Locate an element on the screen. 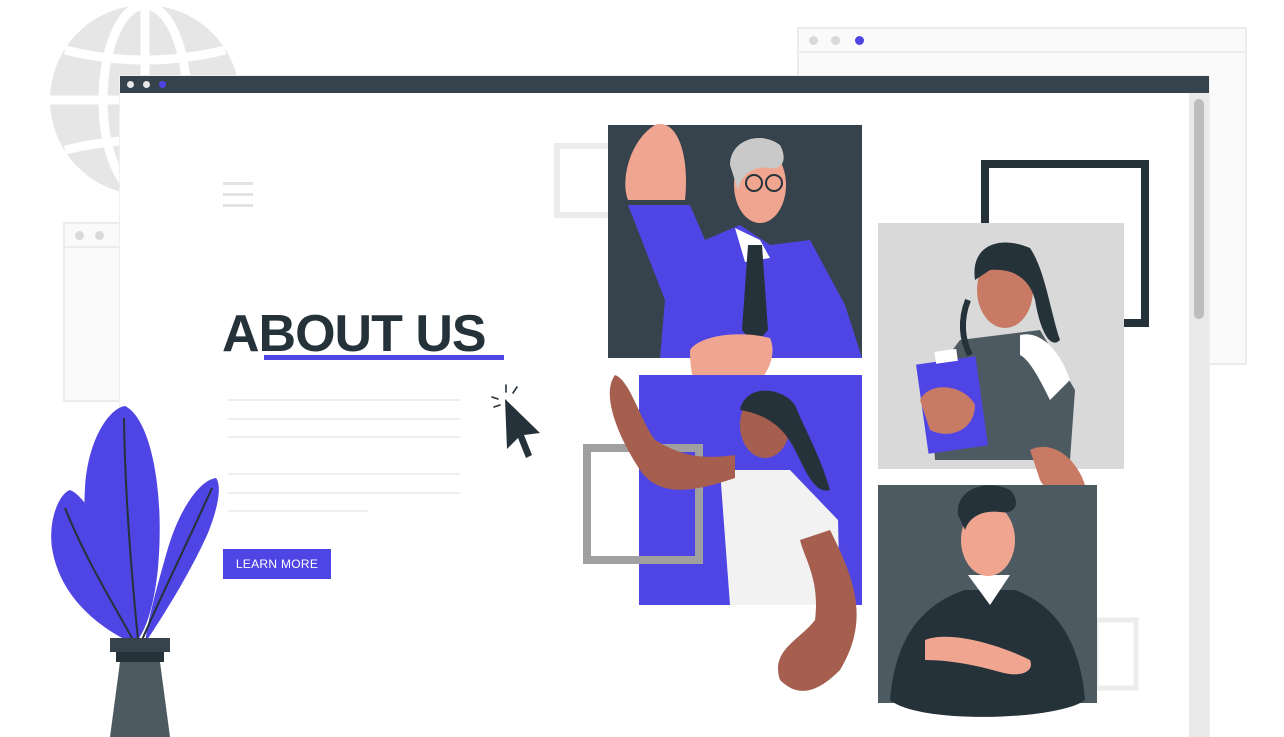 The image size is (1284, 737). mouse-pointer-icon is located at coordinates (515, 421).